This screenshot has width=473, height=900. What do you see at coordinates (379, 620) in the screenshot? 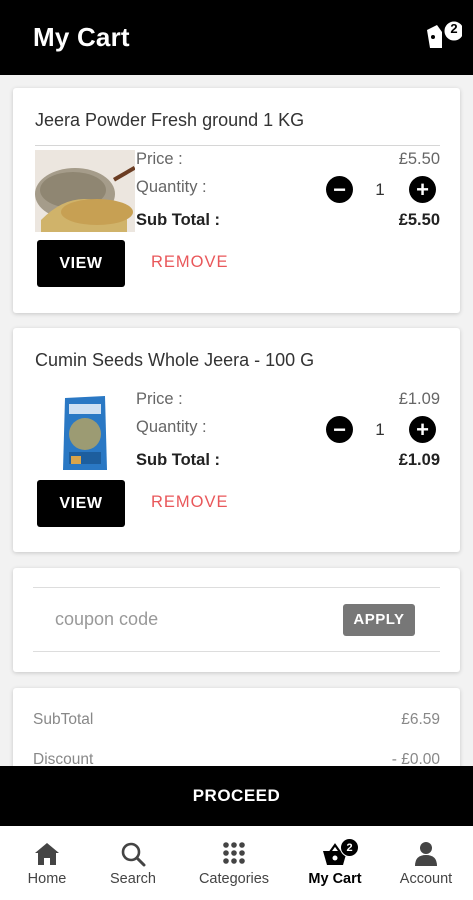
I see `apply-coupon-button: APPLY` at bounding box center [379, 620].